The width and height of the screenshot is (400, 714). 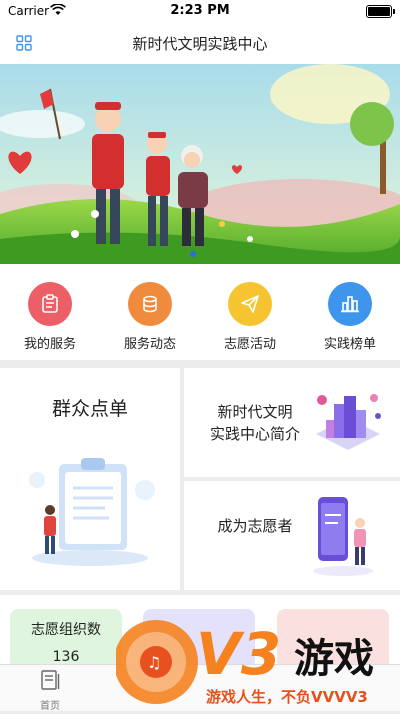 What do you see at coordinates (343, 536) in the screenshot?
I see `phone-volunteer-illustration` at bounding box center [343, 536].